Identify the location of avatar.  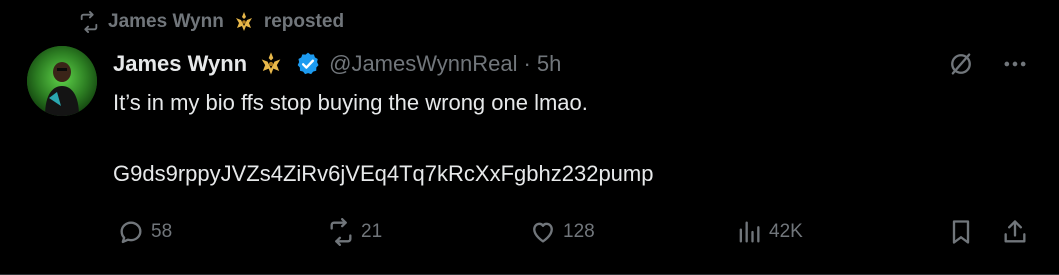
(62, 81).